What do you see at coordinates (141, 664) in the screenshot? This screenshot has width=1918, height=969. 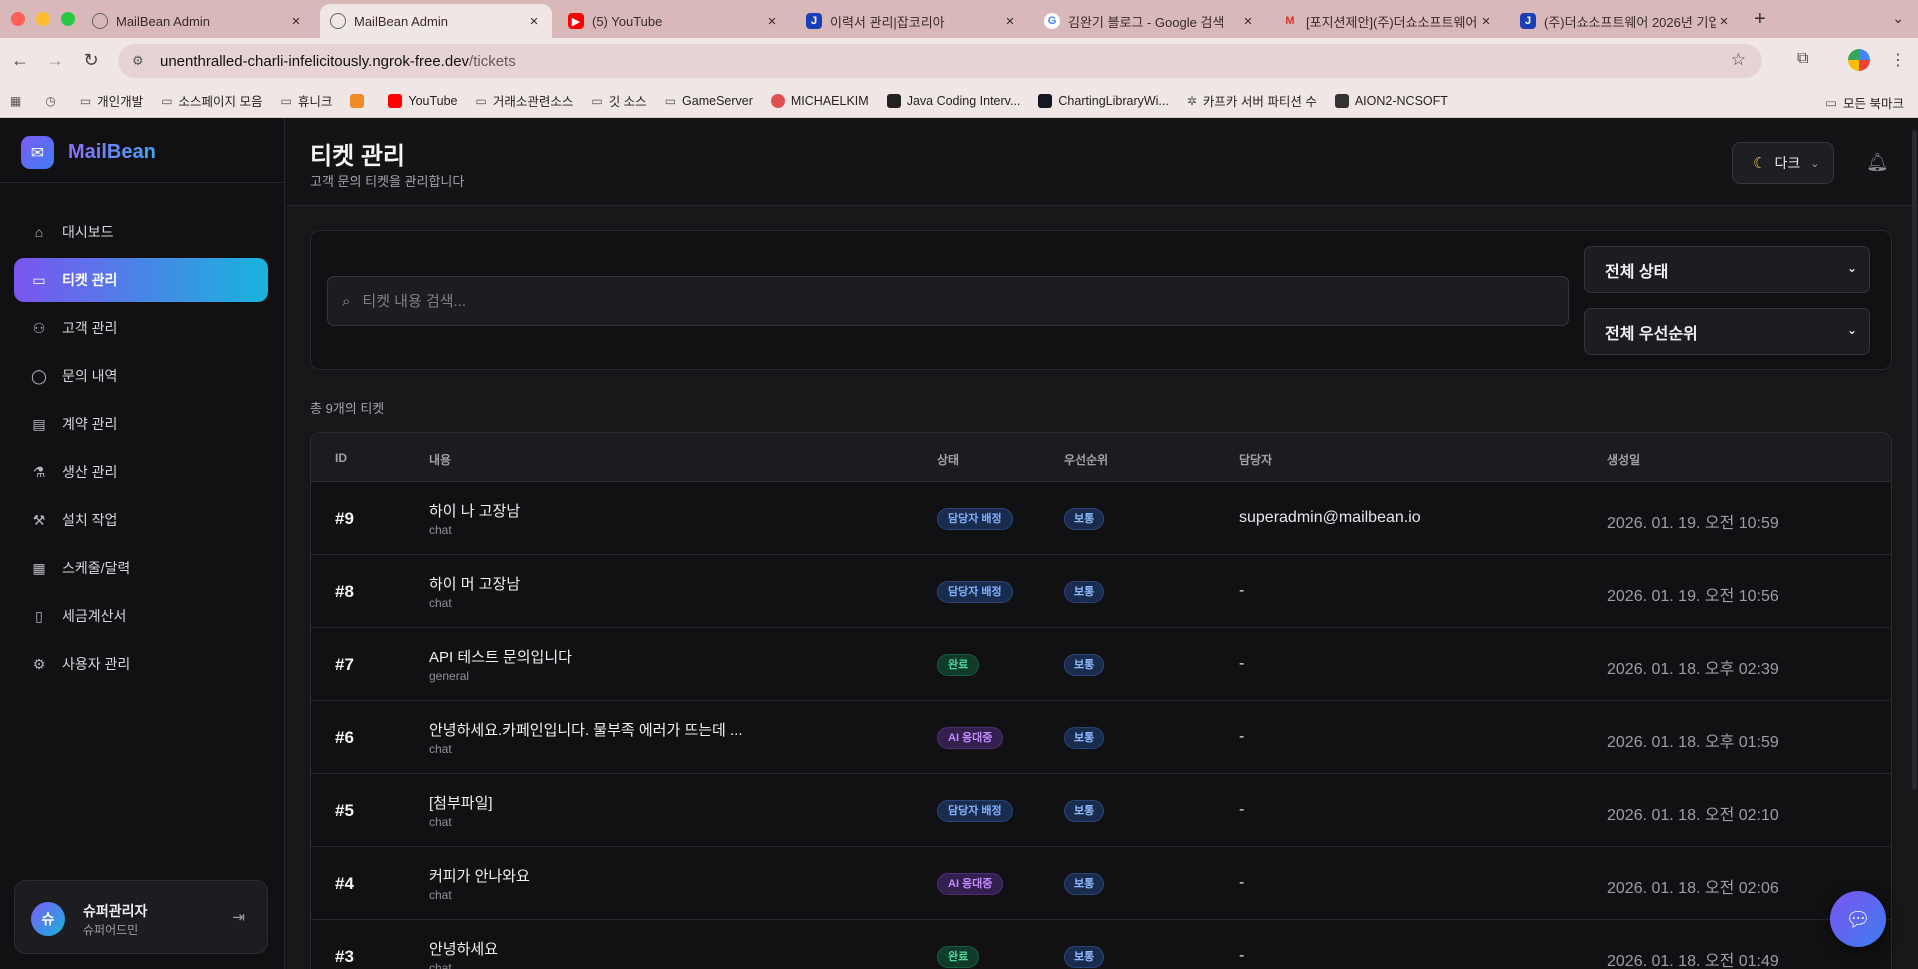 I see `sidebar-item-users: ⚙ 사용자 관리` at bounding box center [141, 664].